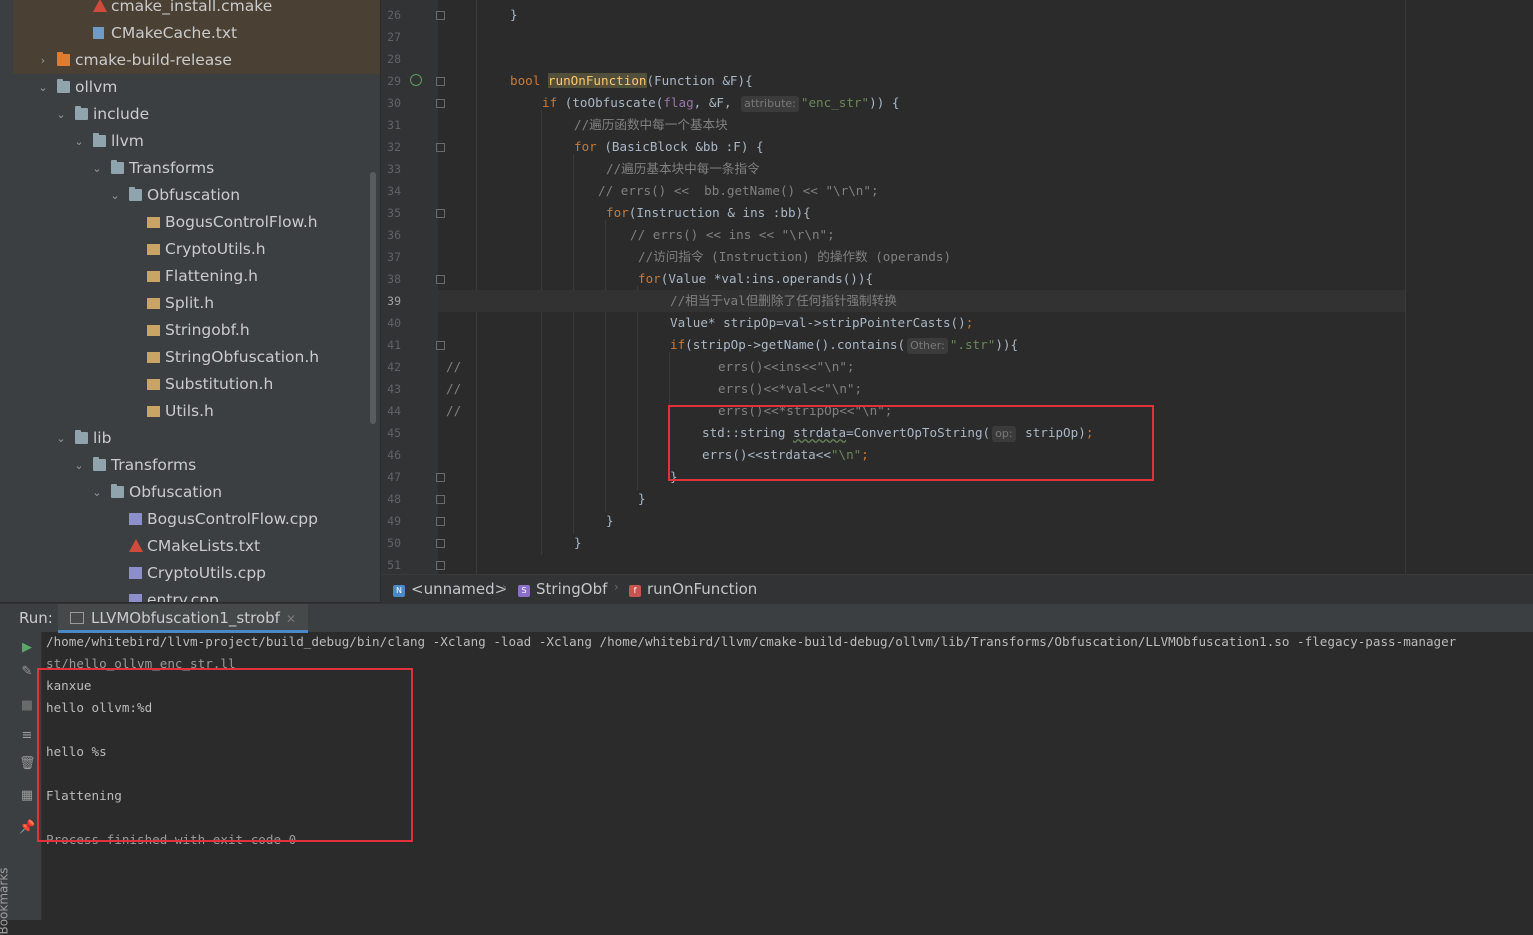 The height and width of the screenshot is (935, 1533). What do you see at coordinates (196, 60) in the screenshot?
I see `tree-item: › cmake-build-release` at bounding box center [196, 60].